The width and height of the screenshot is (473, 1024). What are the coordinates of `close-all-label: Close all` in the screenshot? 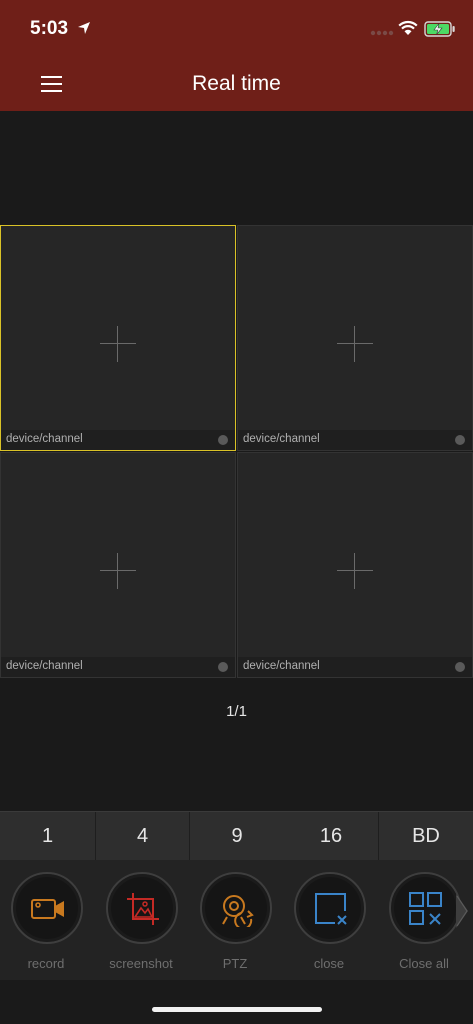 It's located at (424, 963).